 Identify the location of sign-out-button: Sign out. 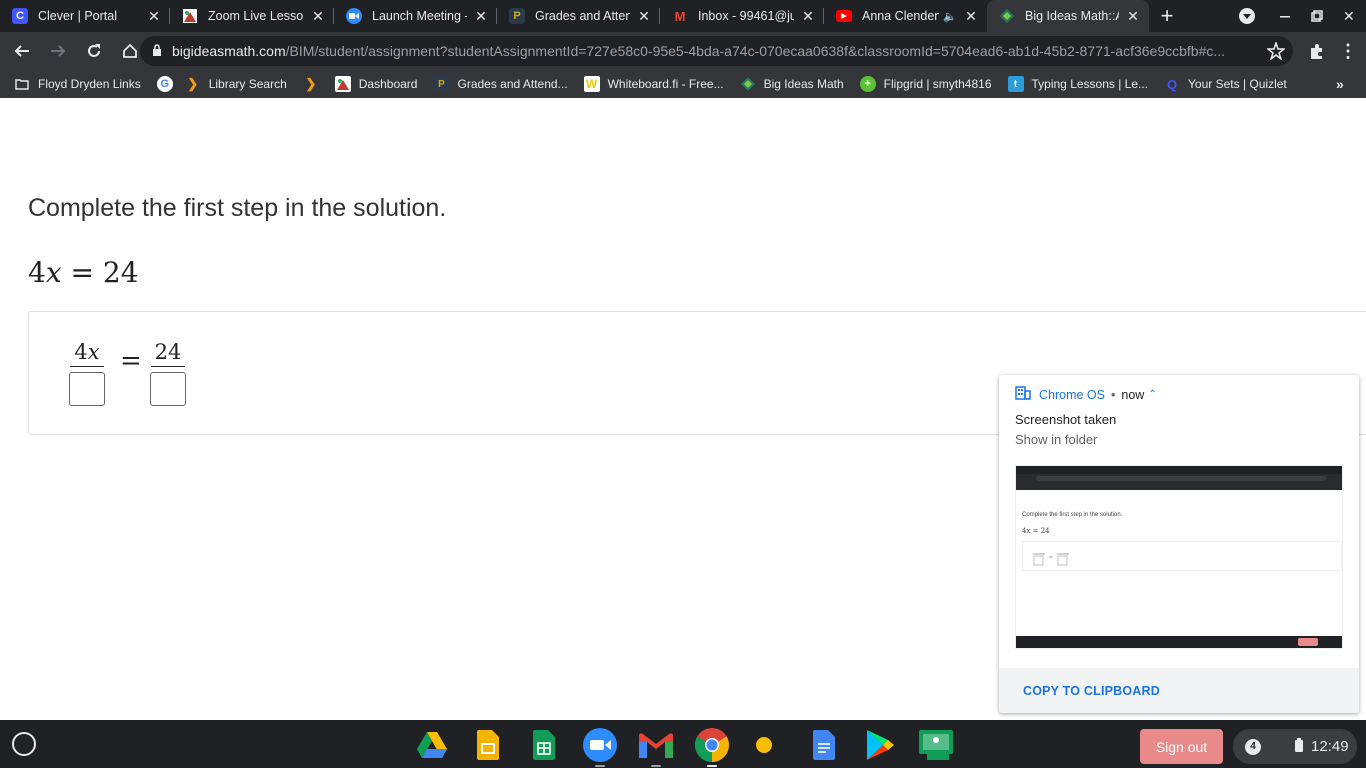
(1181, 746).